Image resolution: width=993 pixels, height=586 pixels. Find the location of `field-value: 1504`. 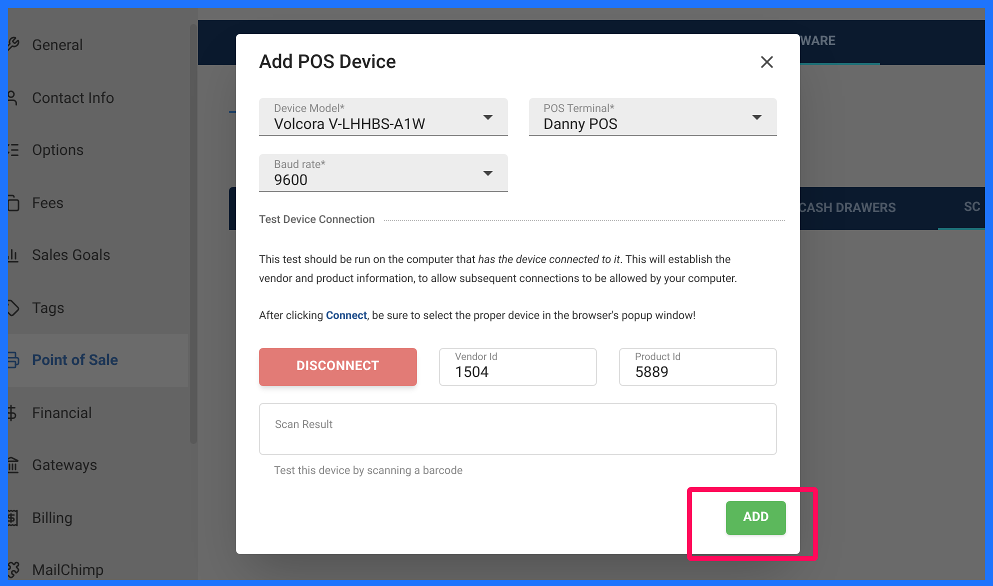

field-value: 1504 is located at coordinates (472, 372).